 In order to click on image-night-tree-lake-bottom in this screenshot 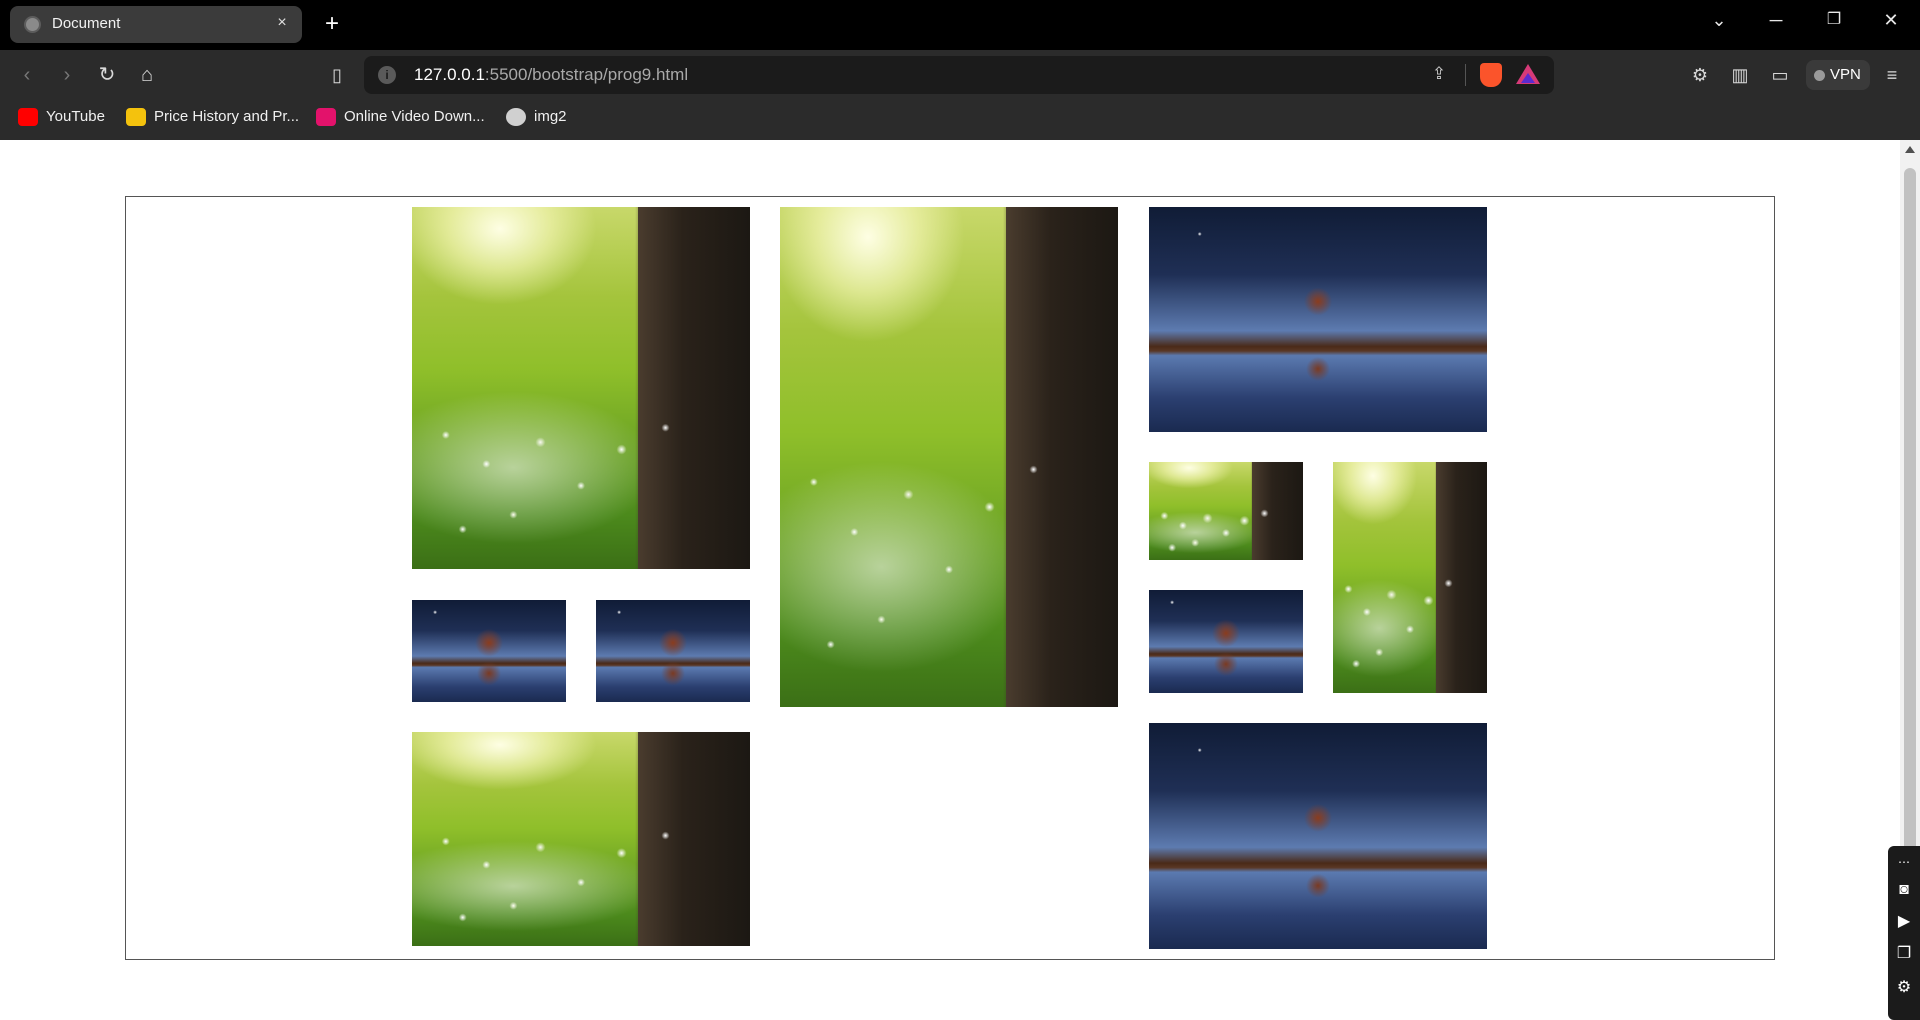, I will do `click(1318, 836)`.